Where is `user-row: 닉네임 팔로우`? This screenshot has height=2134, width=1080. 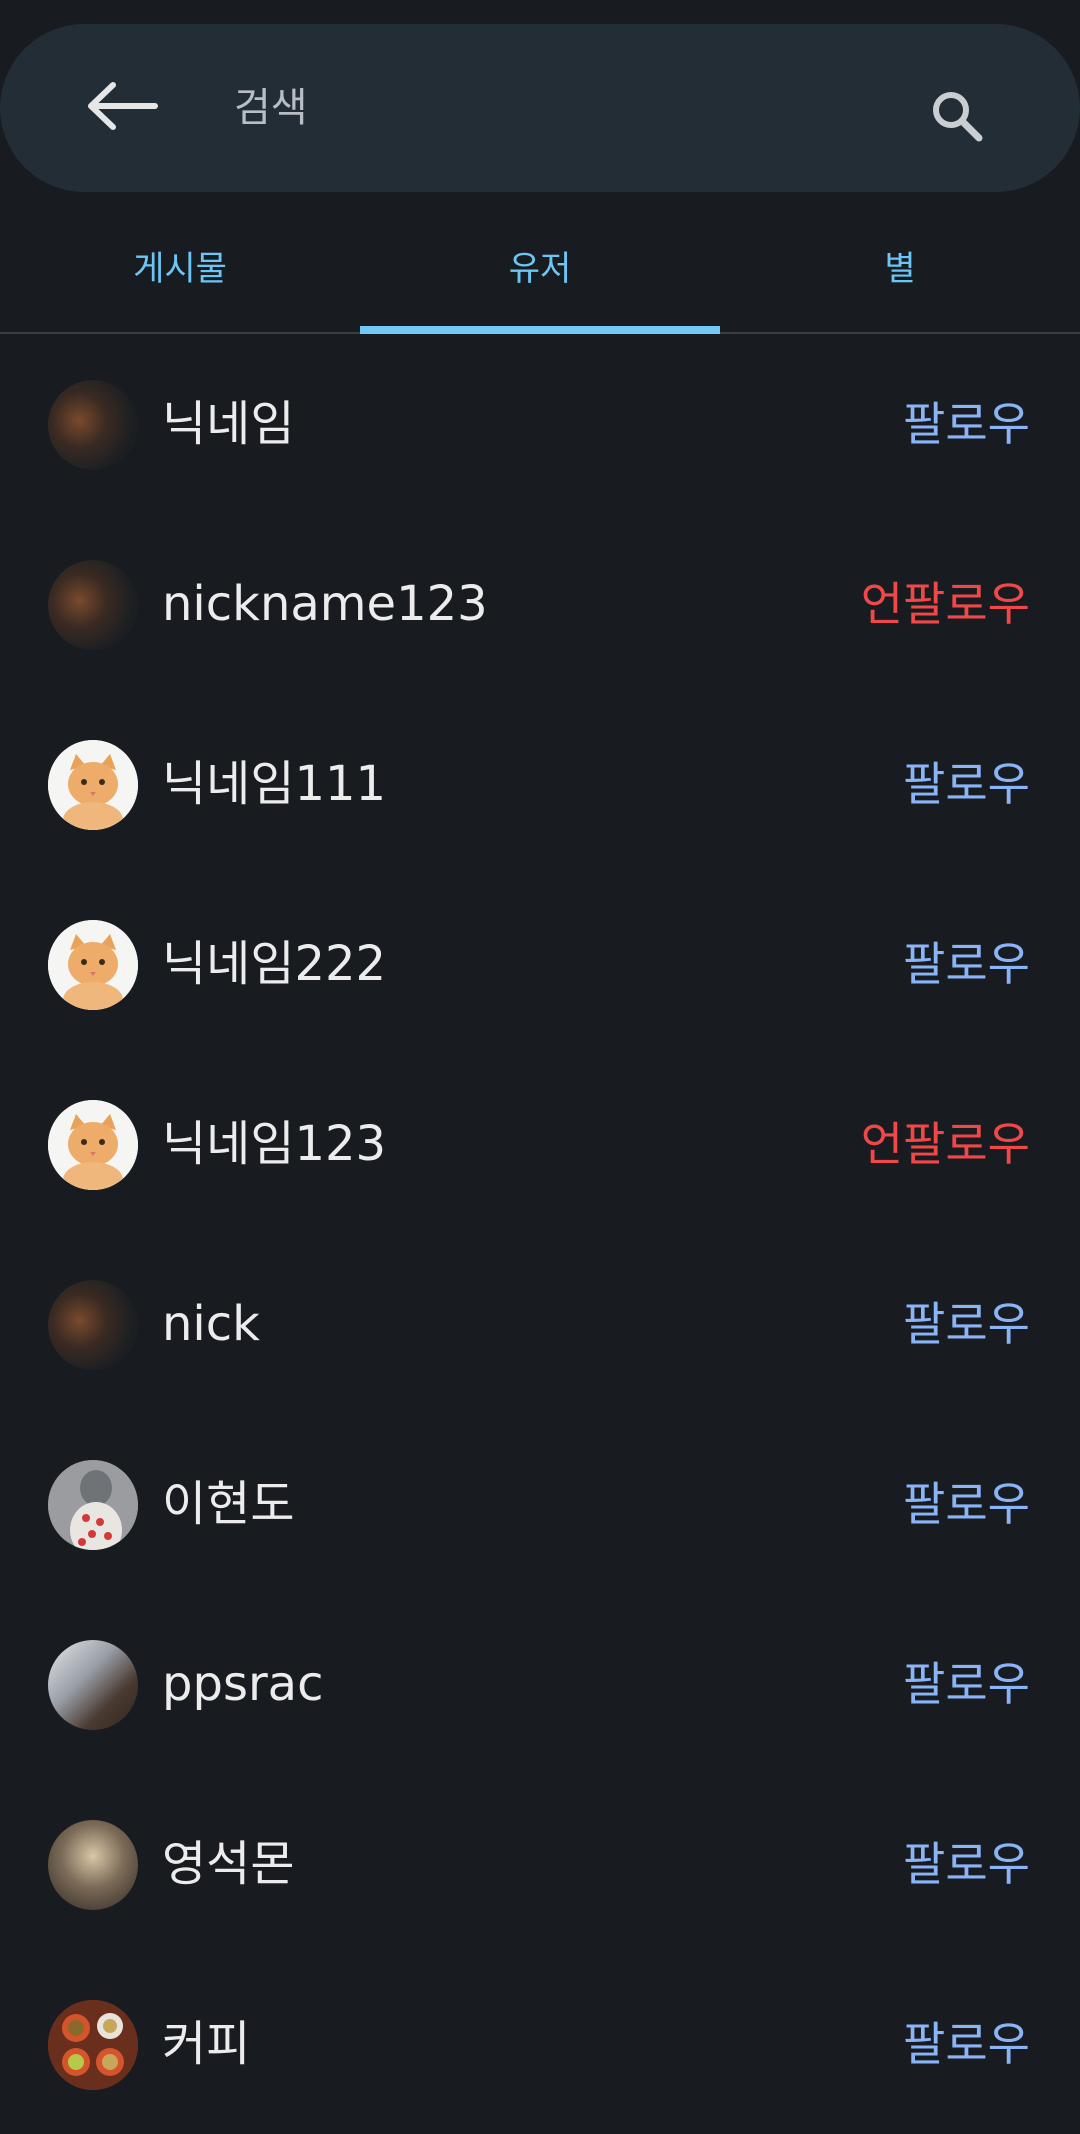 user-row: 닉네임 팔로우 is located at coordinates (540, 424).